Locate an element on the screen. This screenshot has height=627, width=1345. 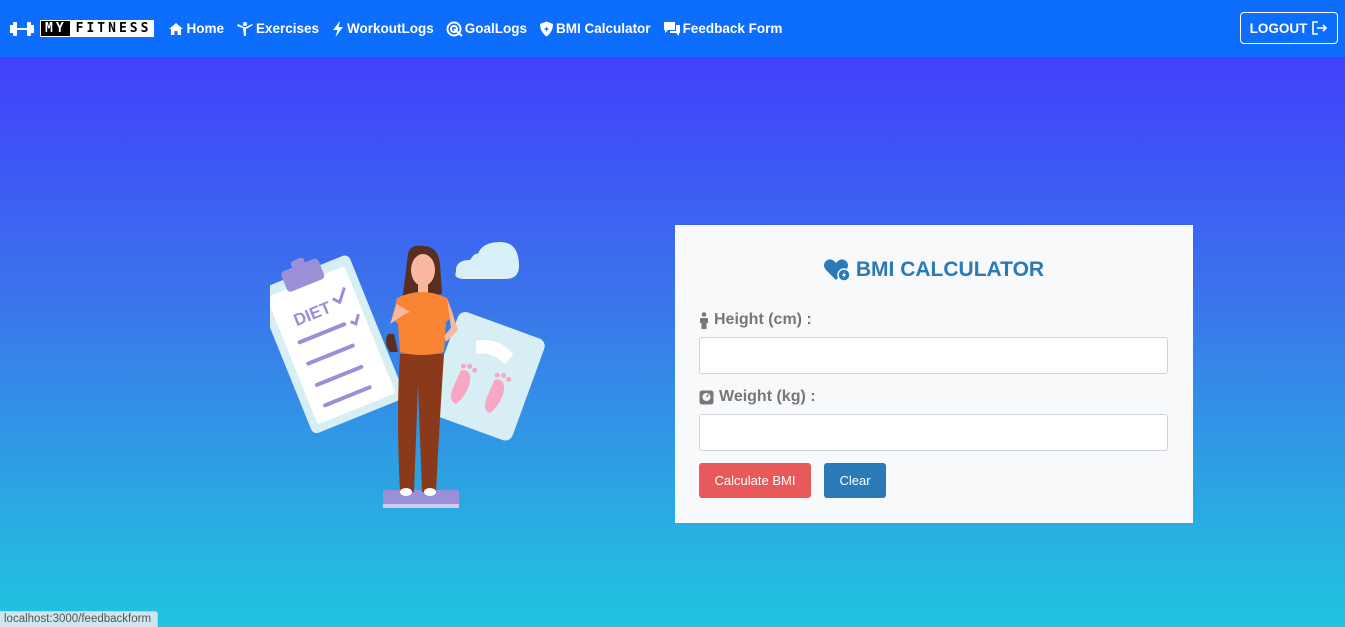
nav-goallogs-label: GoalLogs is located at coordinates (496, 28).